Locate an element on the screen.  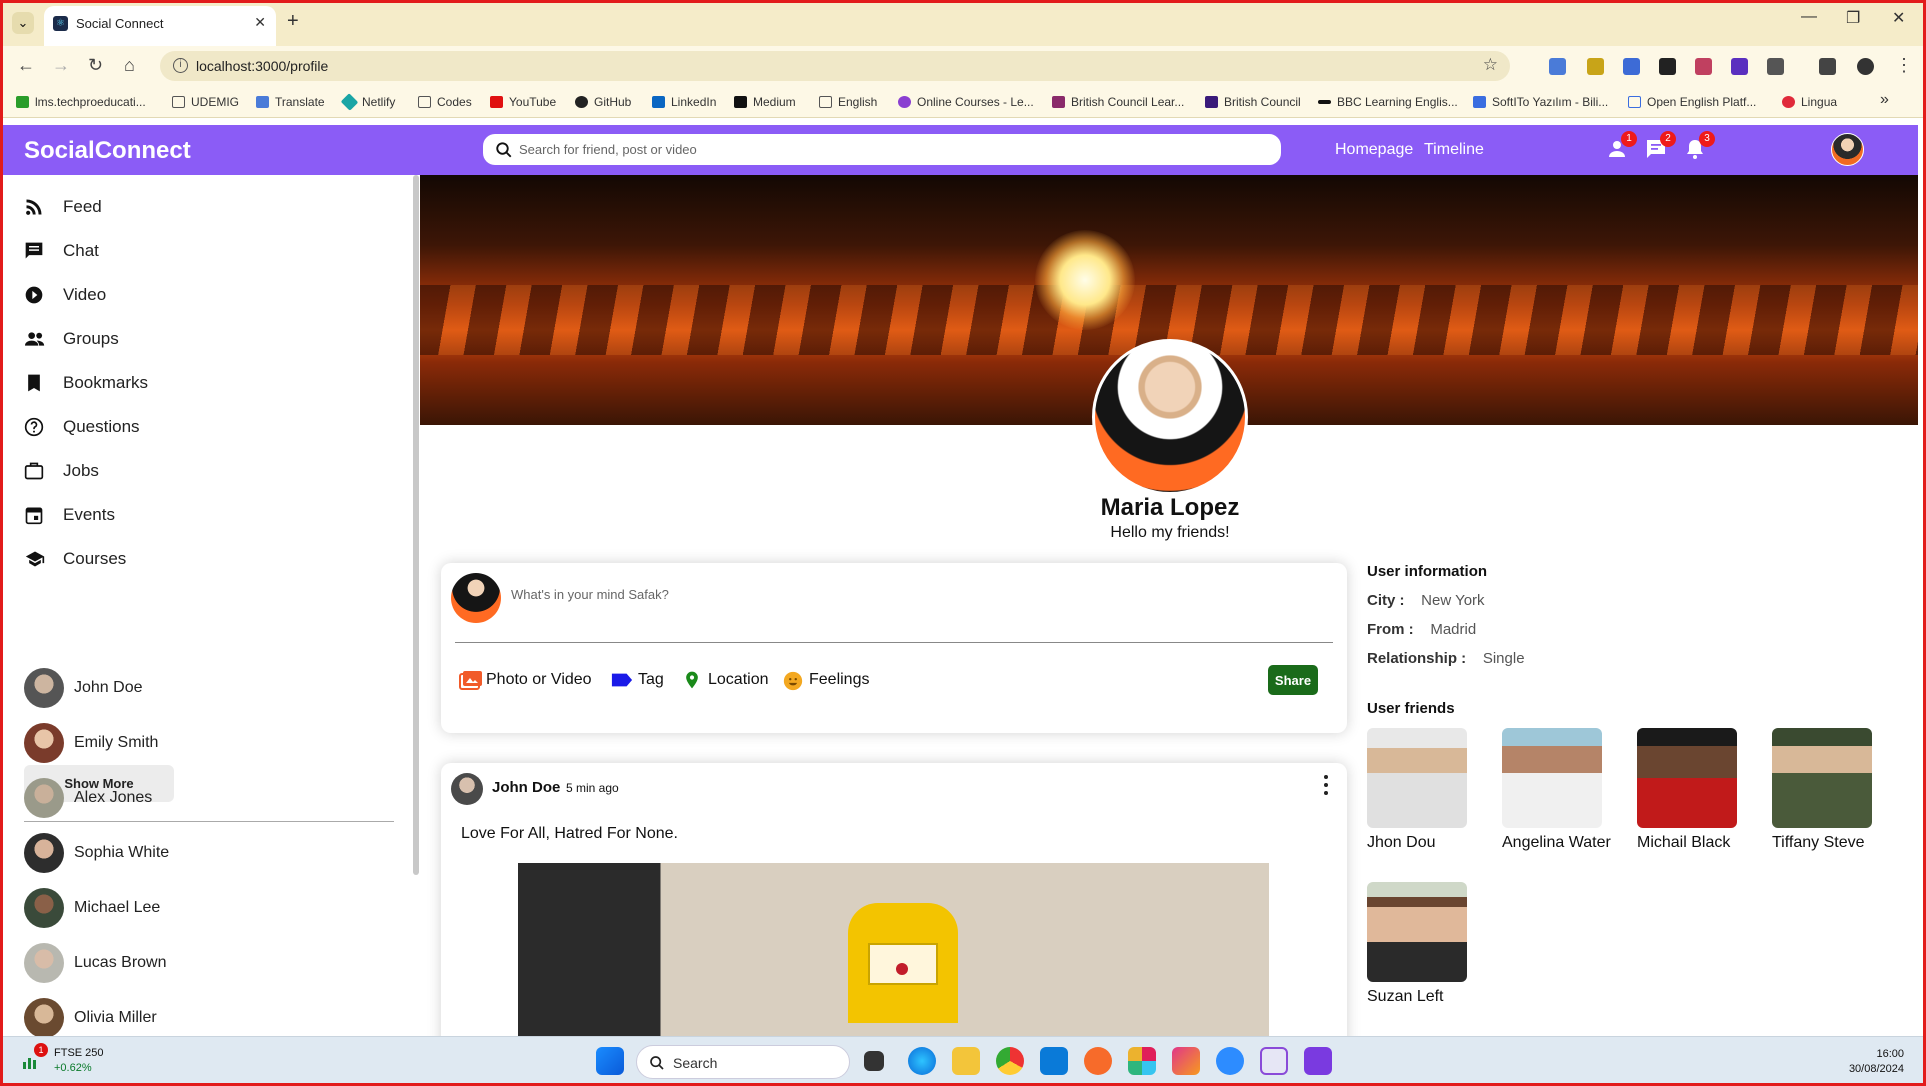
more-options-icon is located at coordinates (1326, 785).